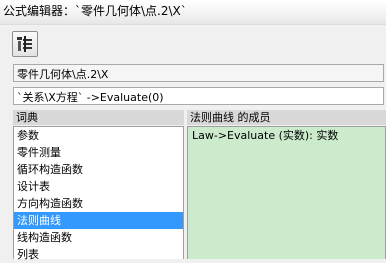  I want to click on list-item: 循环构造函数, so click(98, 169).